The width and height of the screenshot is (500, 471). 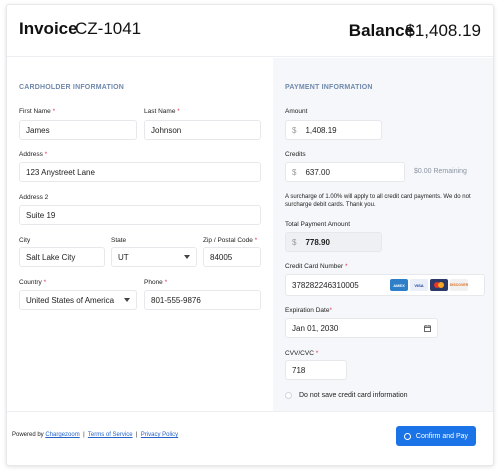 What do you see at coordinates (38, 130) in the screenshot?
I see `first-name-value: James` at bounding box center [38, 130].